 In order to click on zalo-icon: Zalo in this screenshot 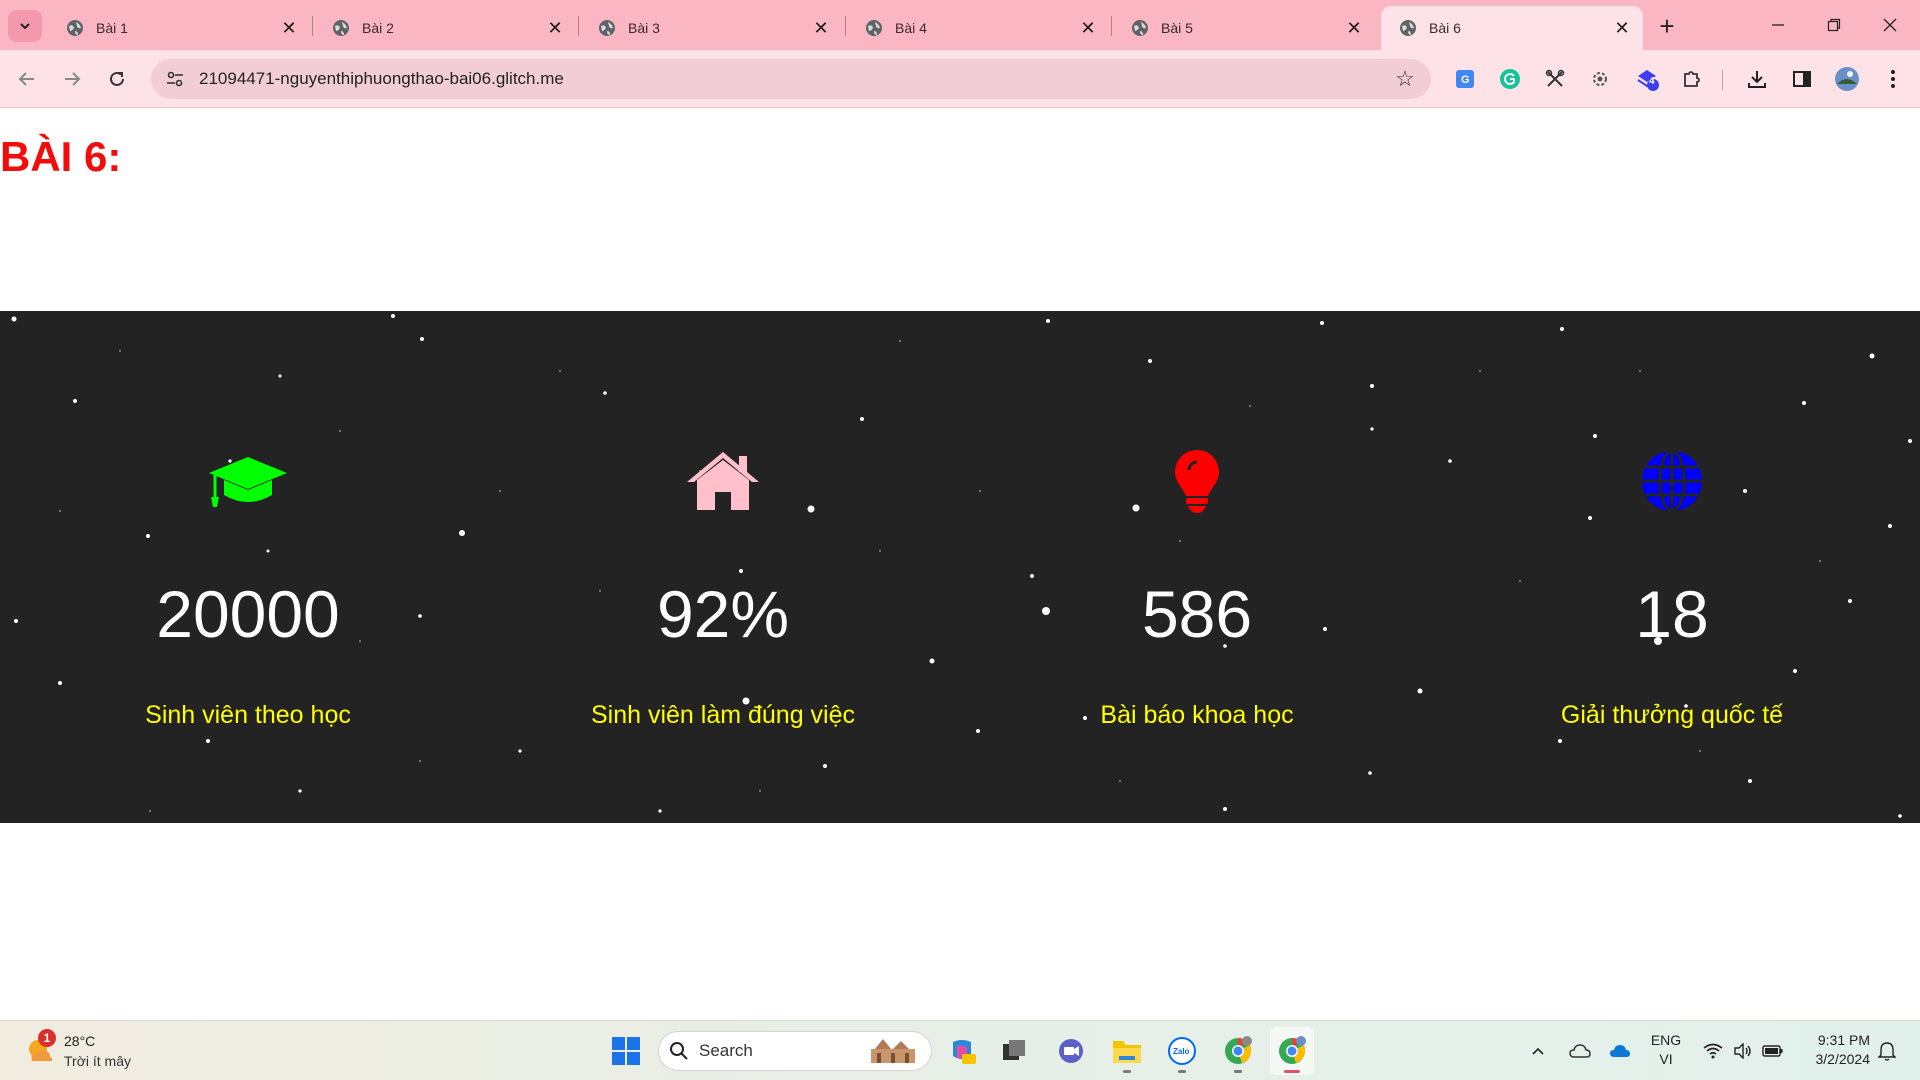, I will do `click(1182, 1051)`.